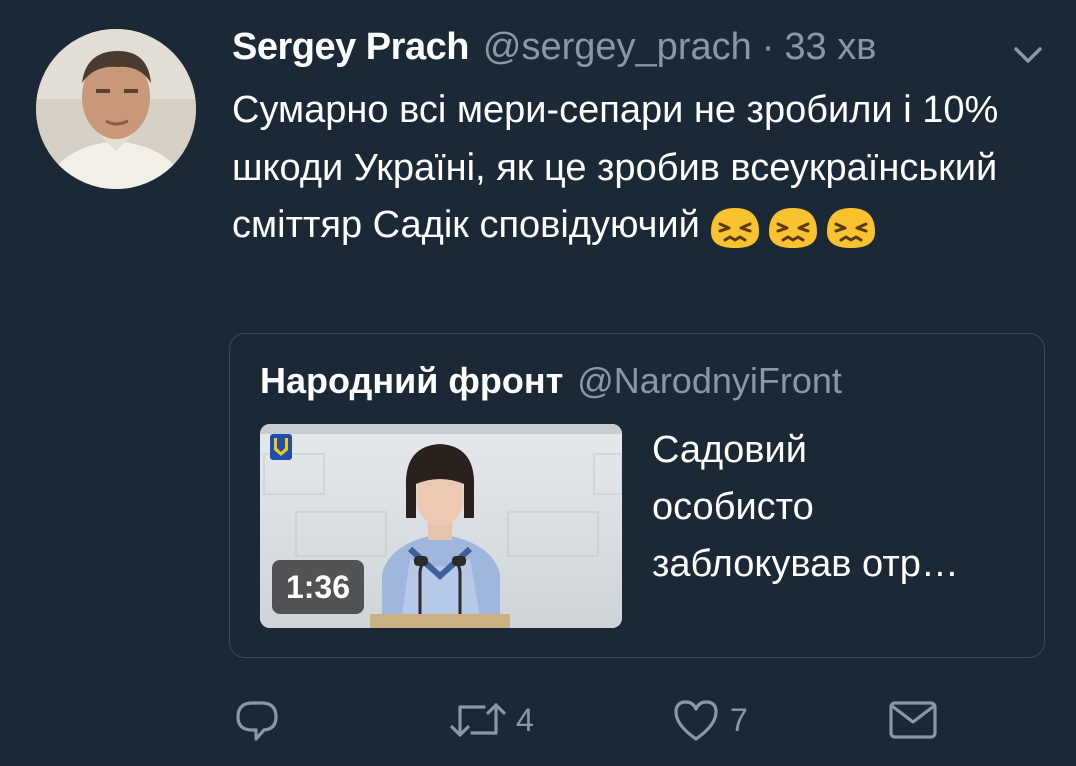 The width and height of the screenshot is (1076, 766). What do you see at coordinates (830, 47) in the screenshot?
I see `timestamp: 33 хв` at bounding box center [830, 47].